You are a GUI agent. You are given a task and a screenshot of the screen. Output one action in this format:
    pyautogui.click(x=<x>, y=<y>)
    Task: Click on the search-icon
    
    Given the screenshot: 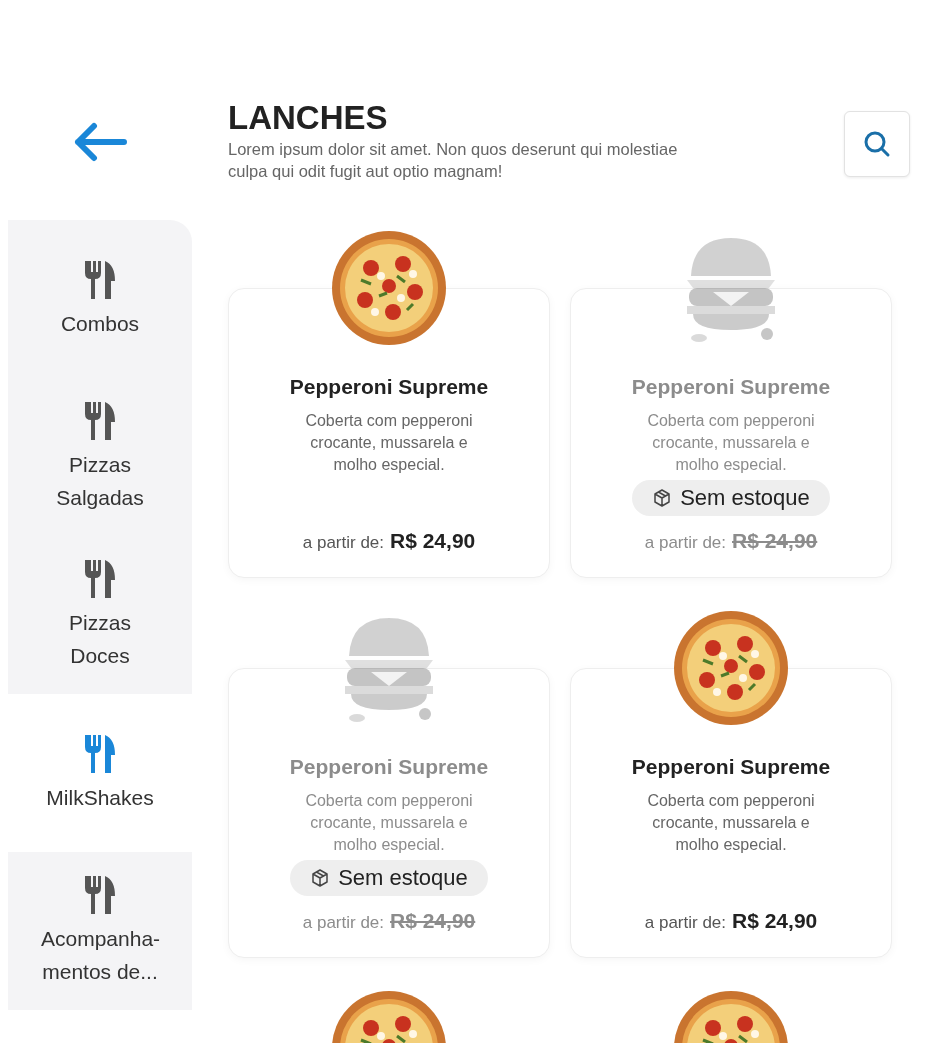 What is the action you would take?
    pyautogui.click(x=877, y=144)
    